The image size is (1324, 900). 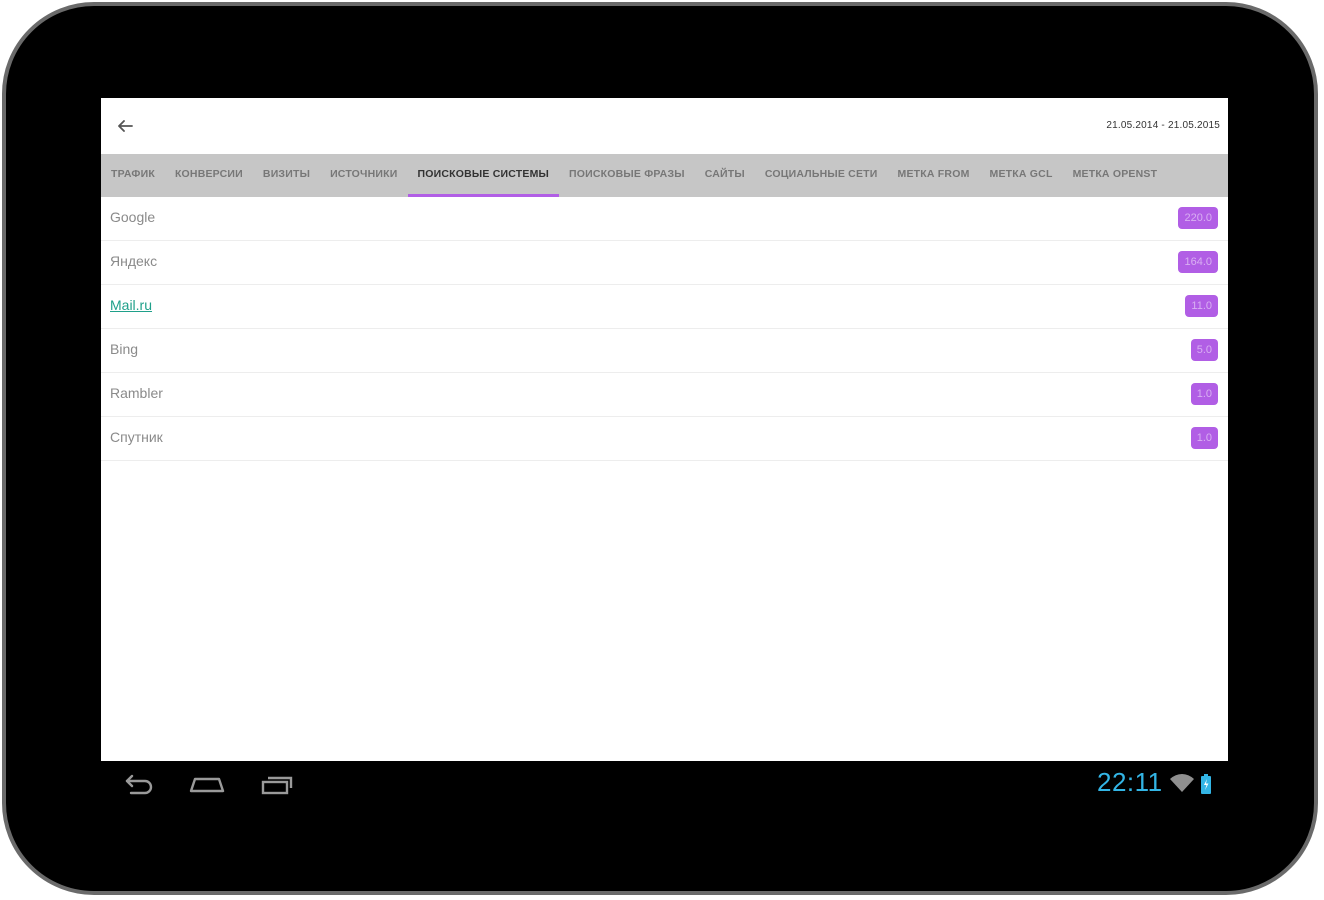 What do you see at coordinates (1206, 784) in the screenshot?
I see `battery-icon` at bounding box center [1206, 784].